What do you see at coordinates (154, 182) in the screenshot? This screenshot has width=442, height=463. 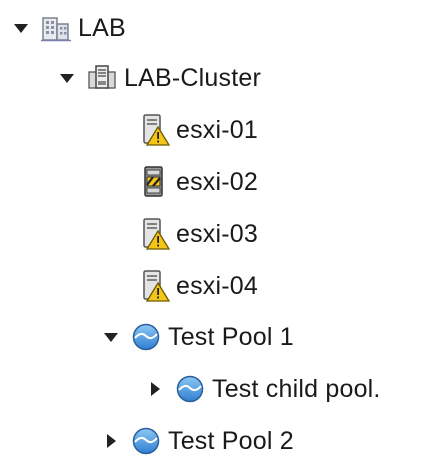 I see `host-maintenance-icon` at bounding box center [154, 182].